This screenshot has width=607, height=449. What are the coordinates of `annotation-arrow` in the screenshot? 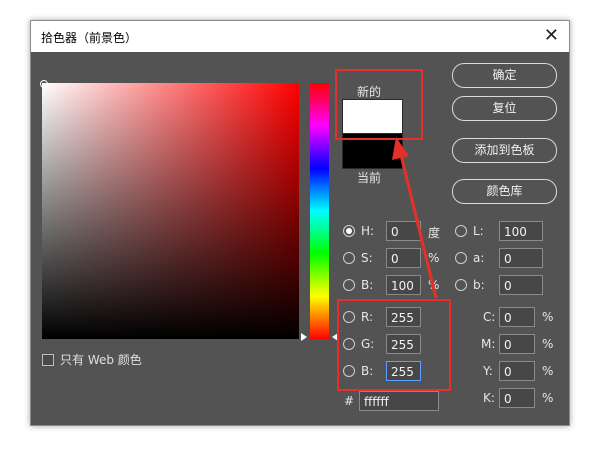 It's located at (415, 218).